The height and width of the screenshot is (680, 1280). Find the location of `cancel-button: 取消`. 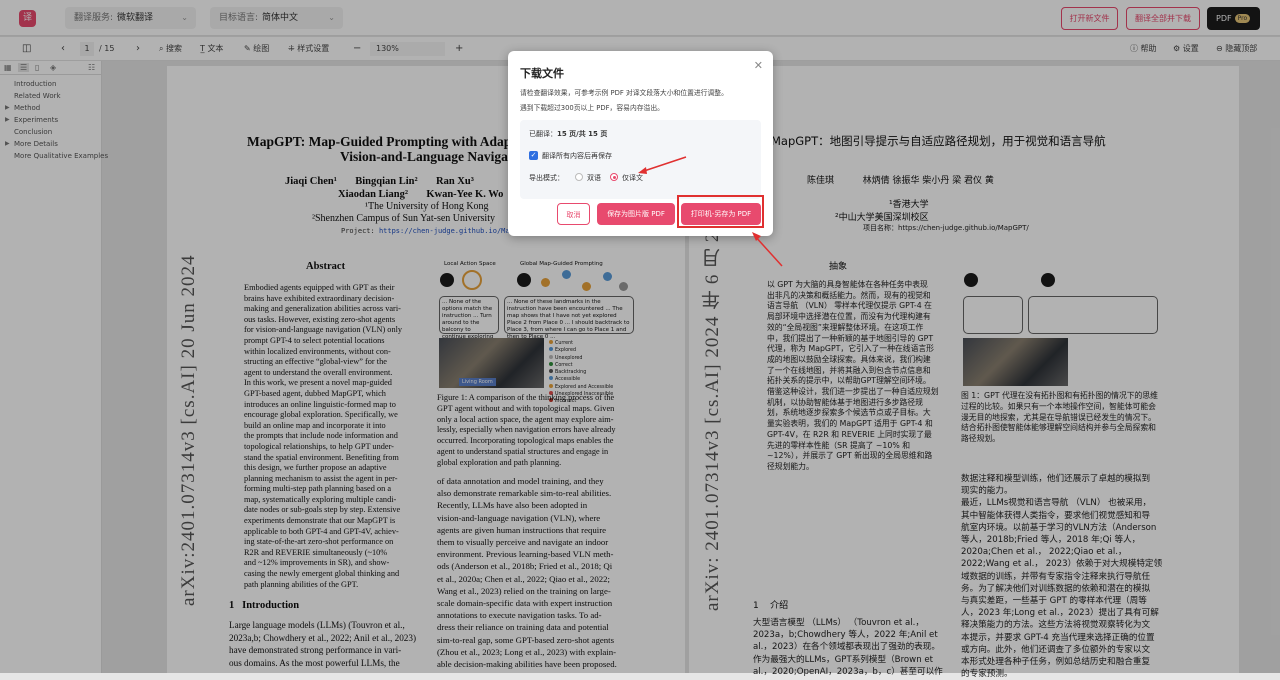

cancel-button: 取消 is located at coordinates (573, 214).